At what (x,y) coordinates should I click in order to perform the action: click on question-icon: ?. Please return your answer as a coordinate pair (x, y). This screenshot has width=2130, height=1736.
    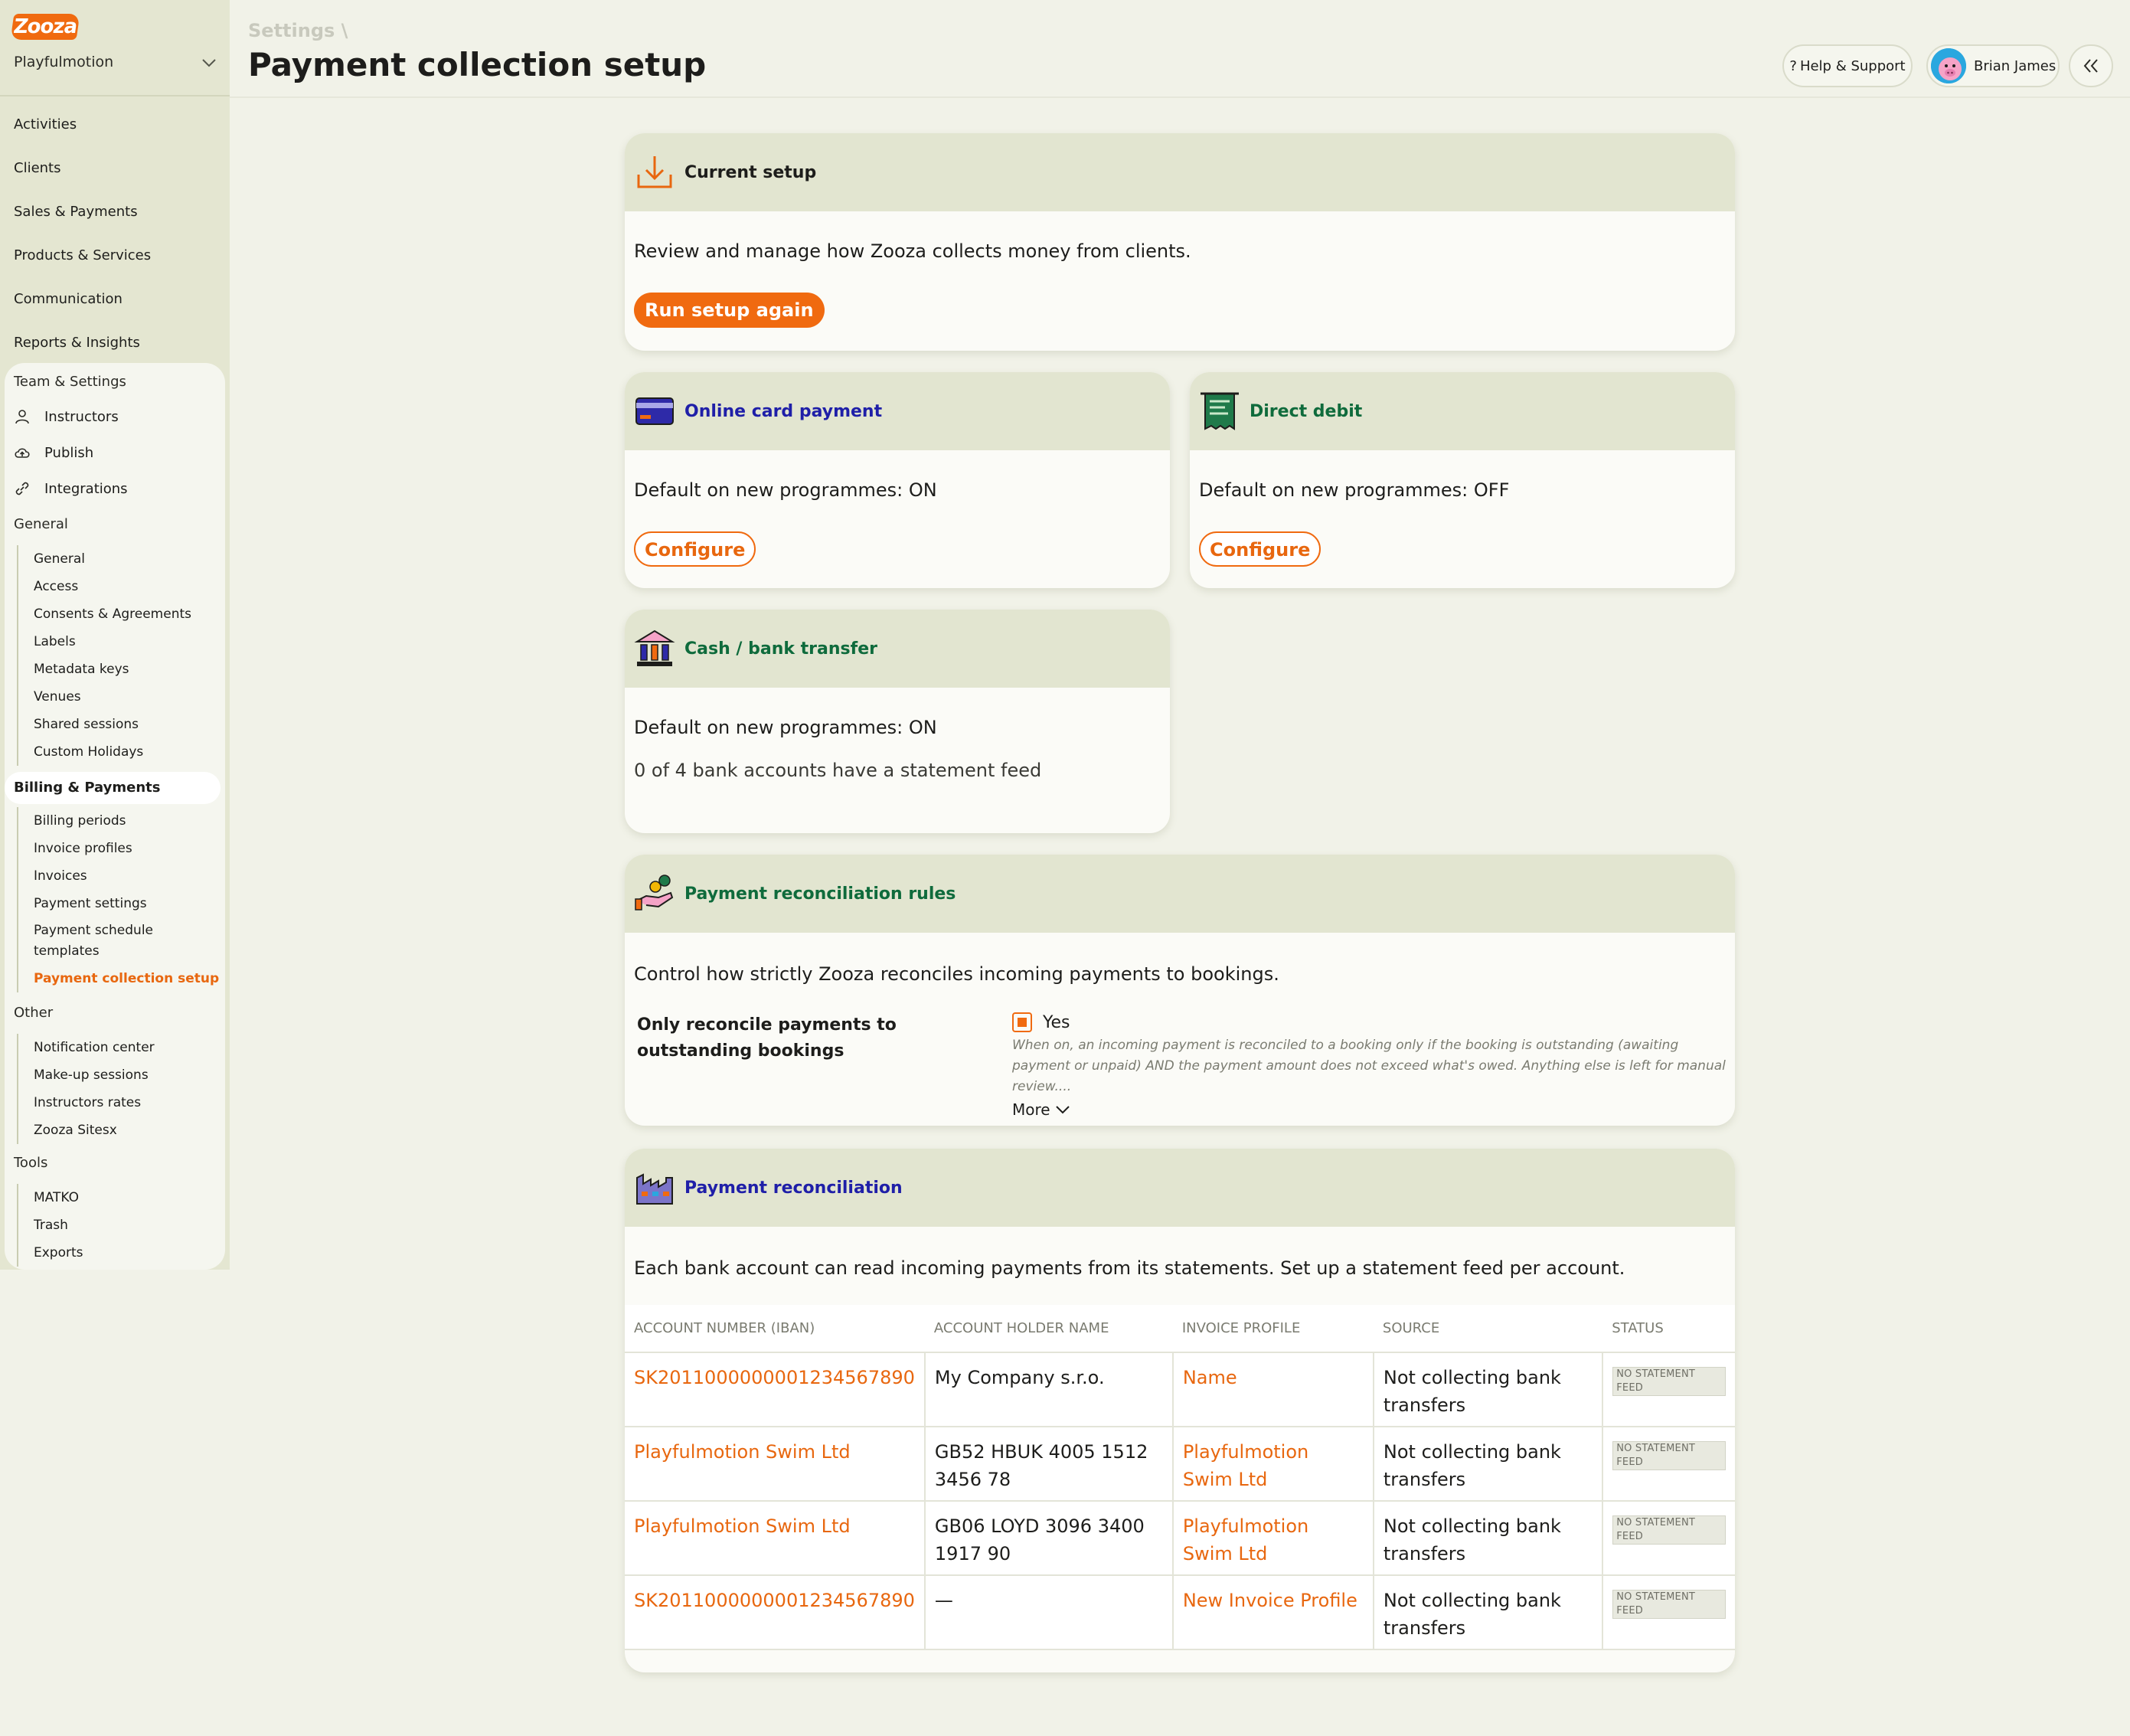
    Looking at the image, I should click on (1793, 65).